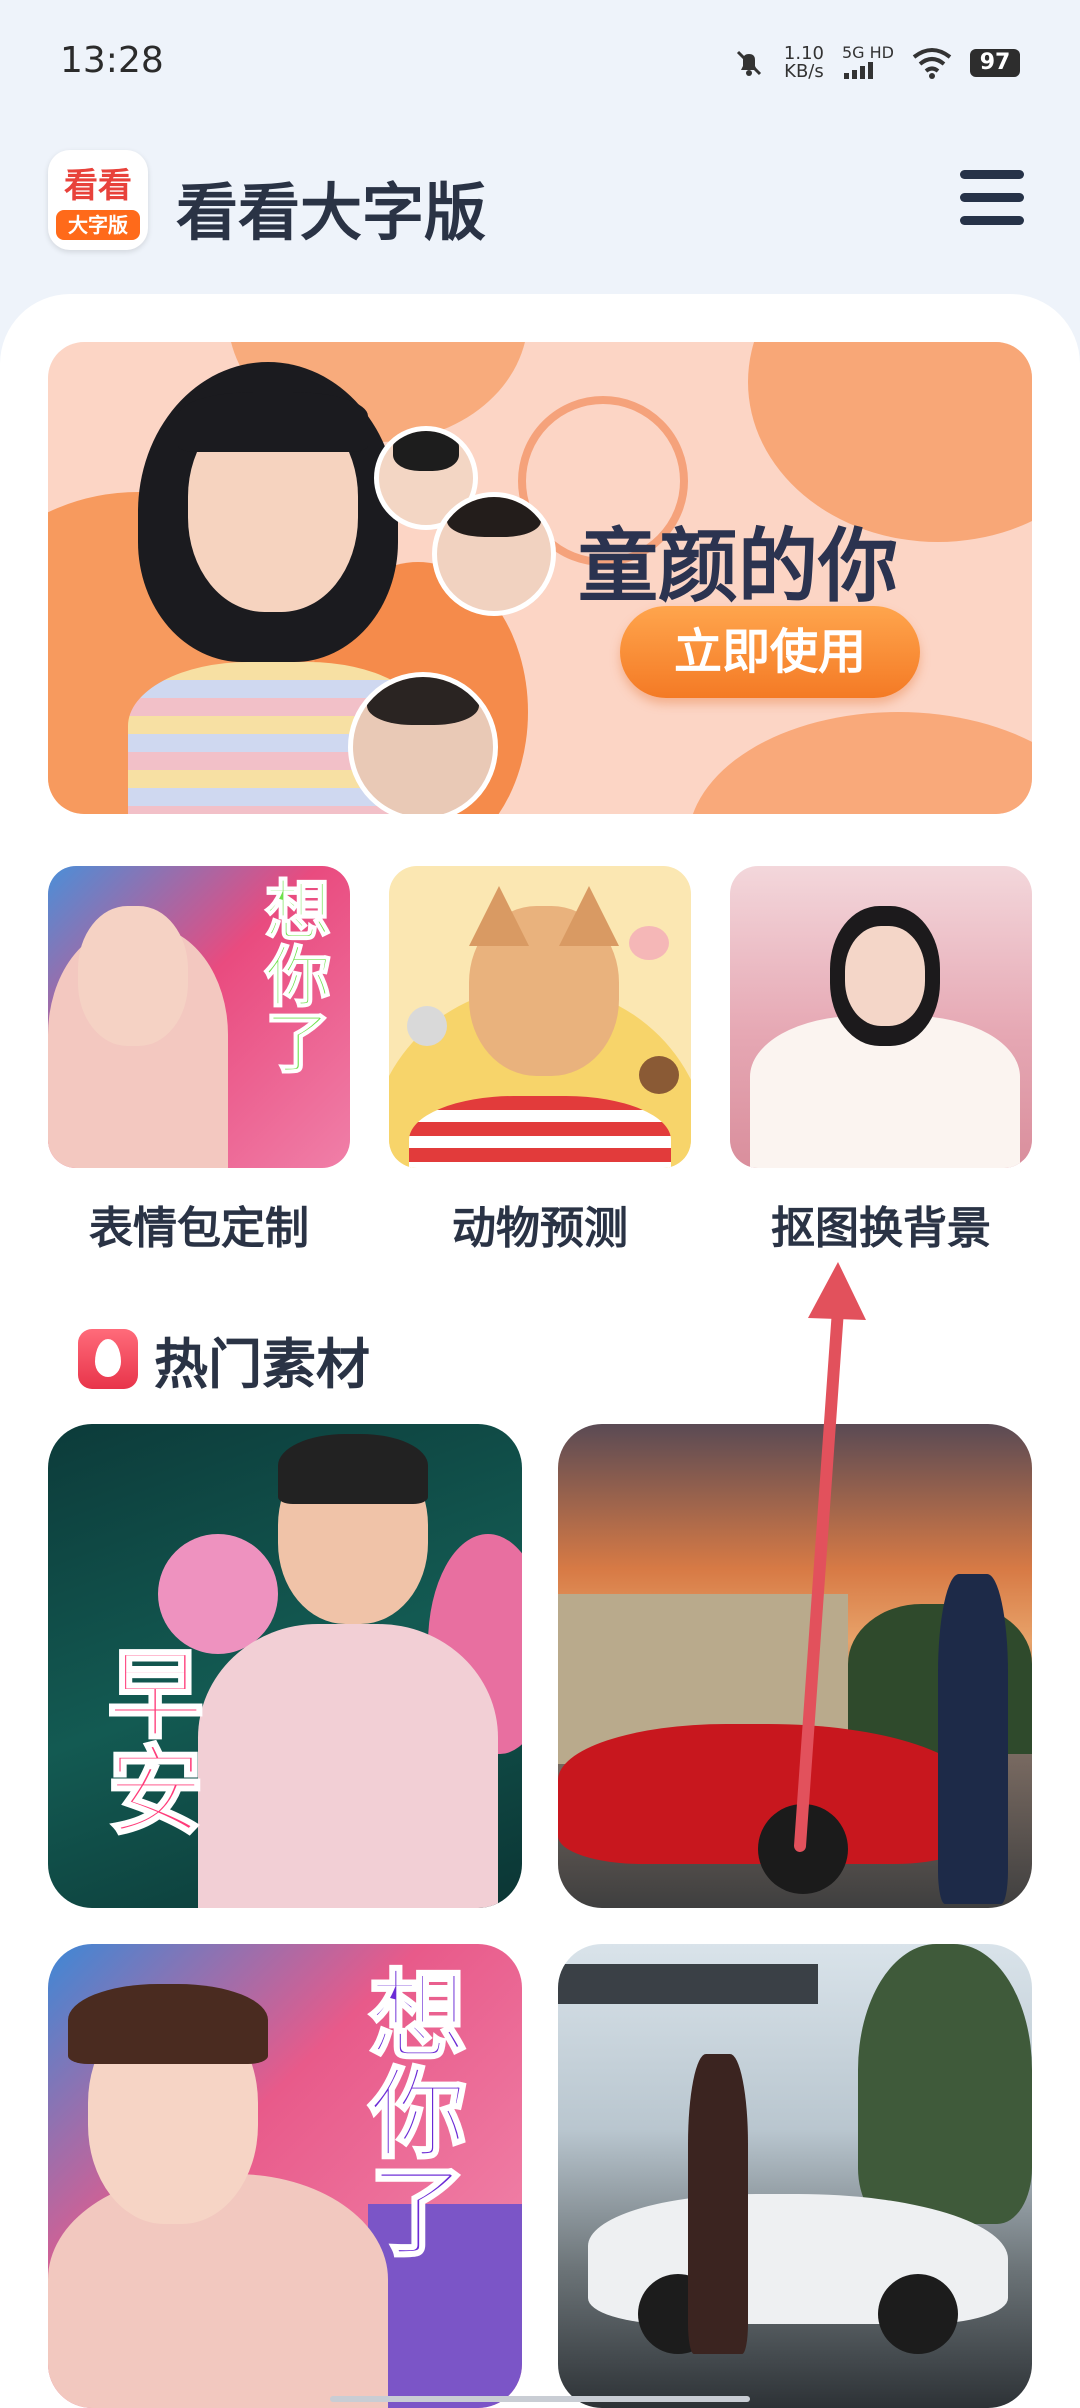  I want to click on feature-label: 抠图换背景, so click(881, 1228).